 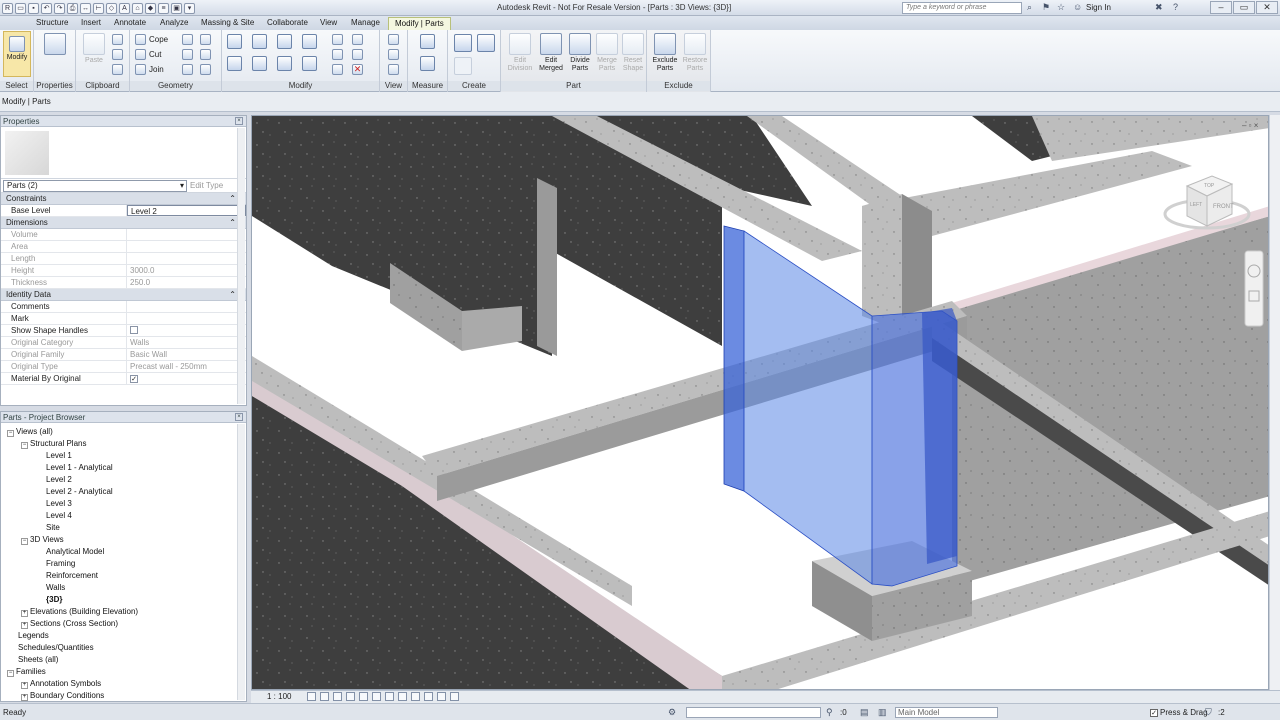 I want to click on browser-tree-item: Level 2, so click(x=53, y=479).